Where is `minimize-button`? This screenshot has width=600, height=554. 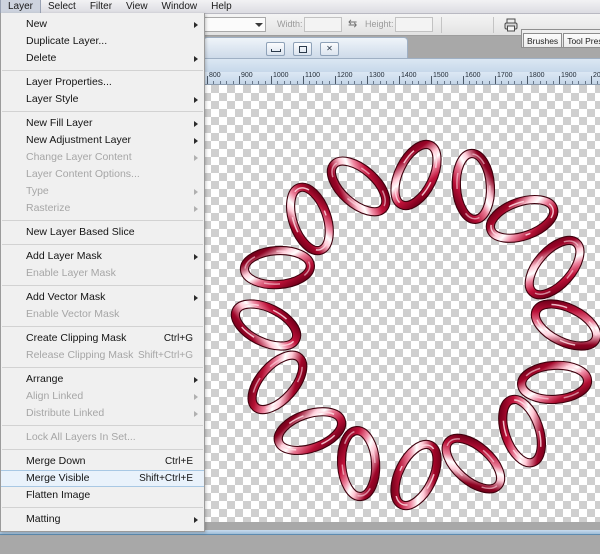
minimize-button is located at coordinates (275, 49).